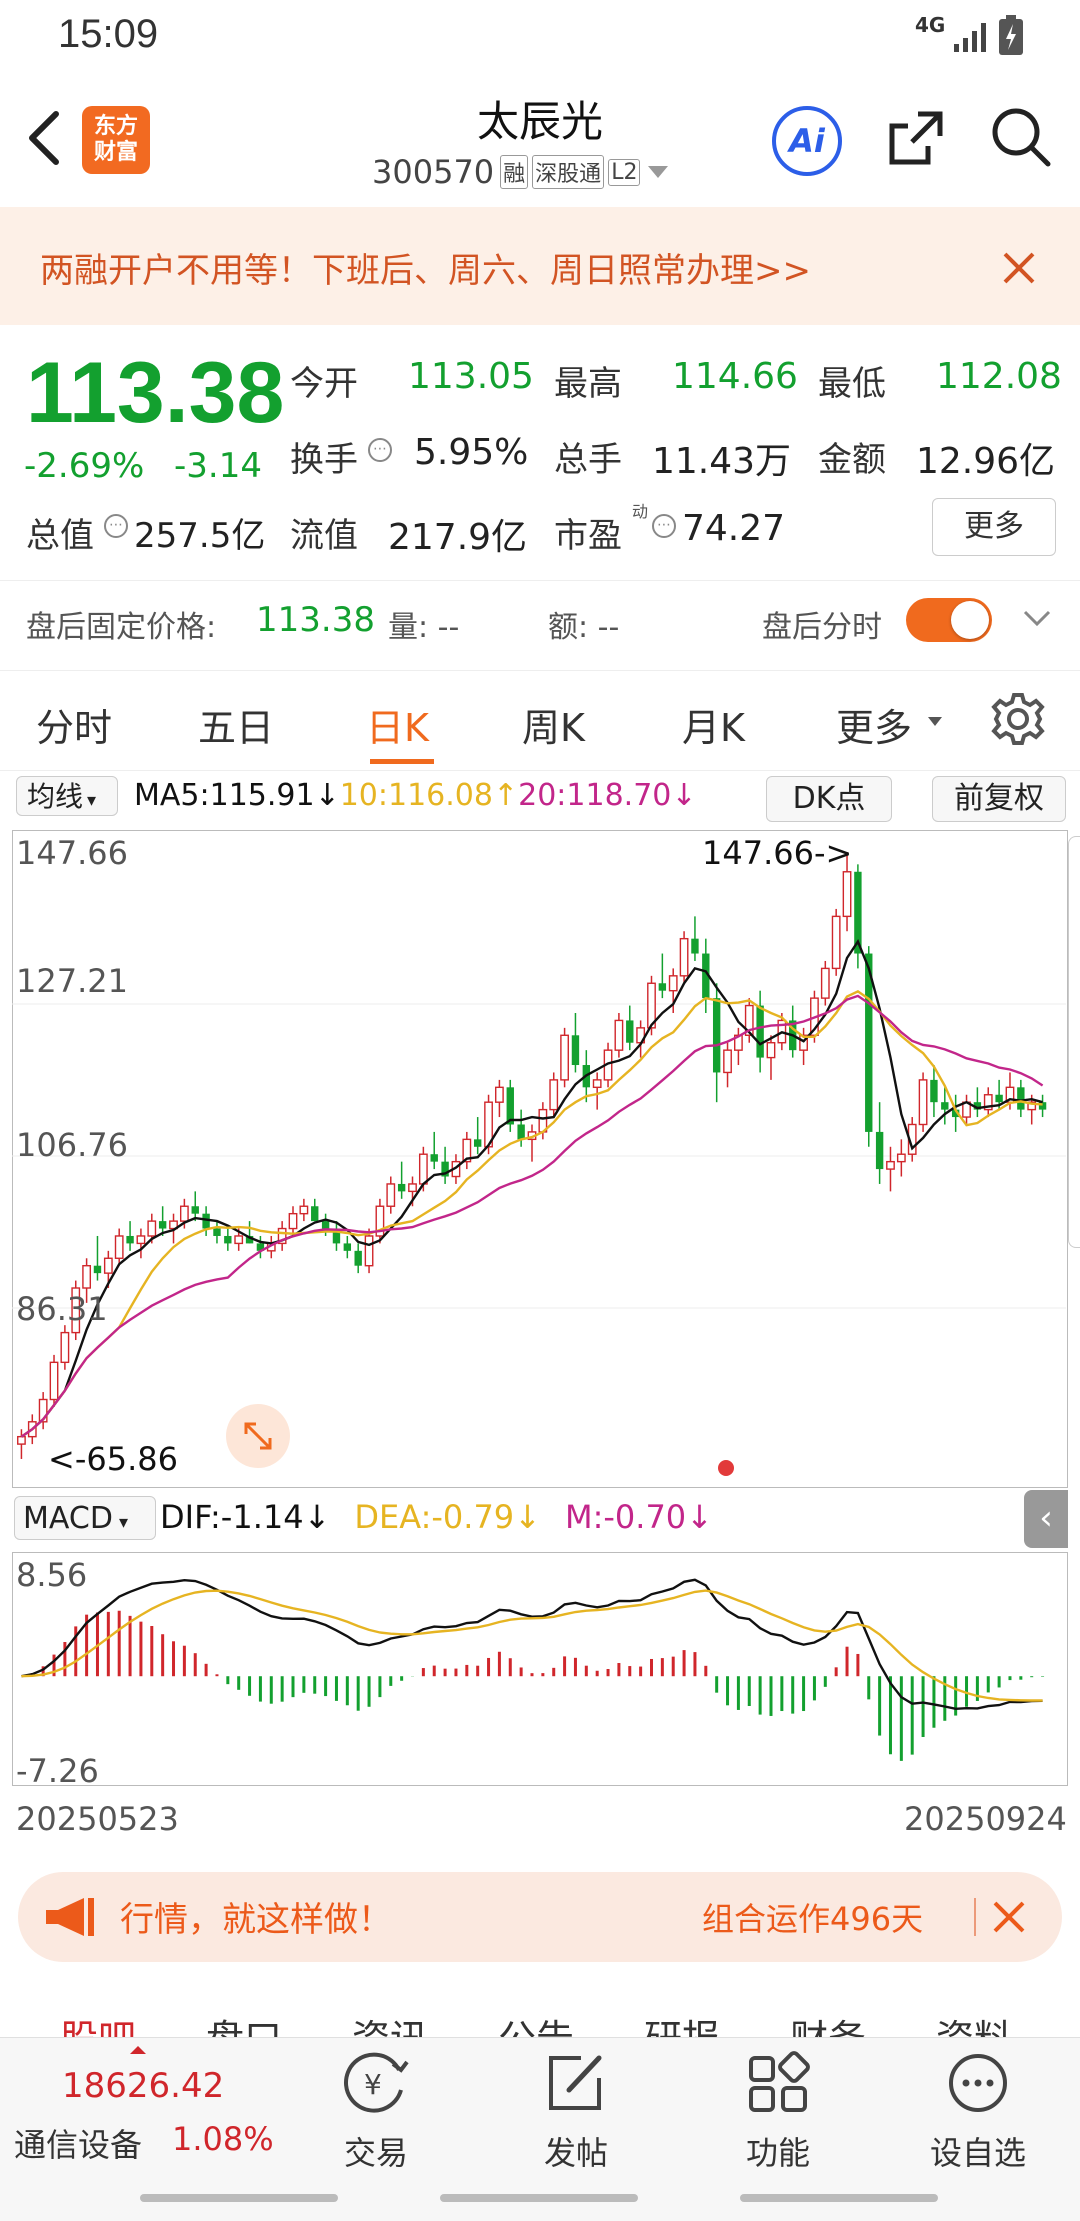  I want to click on tab-five-day: 五日, so click(236, 724).